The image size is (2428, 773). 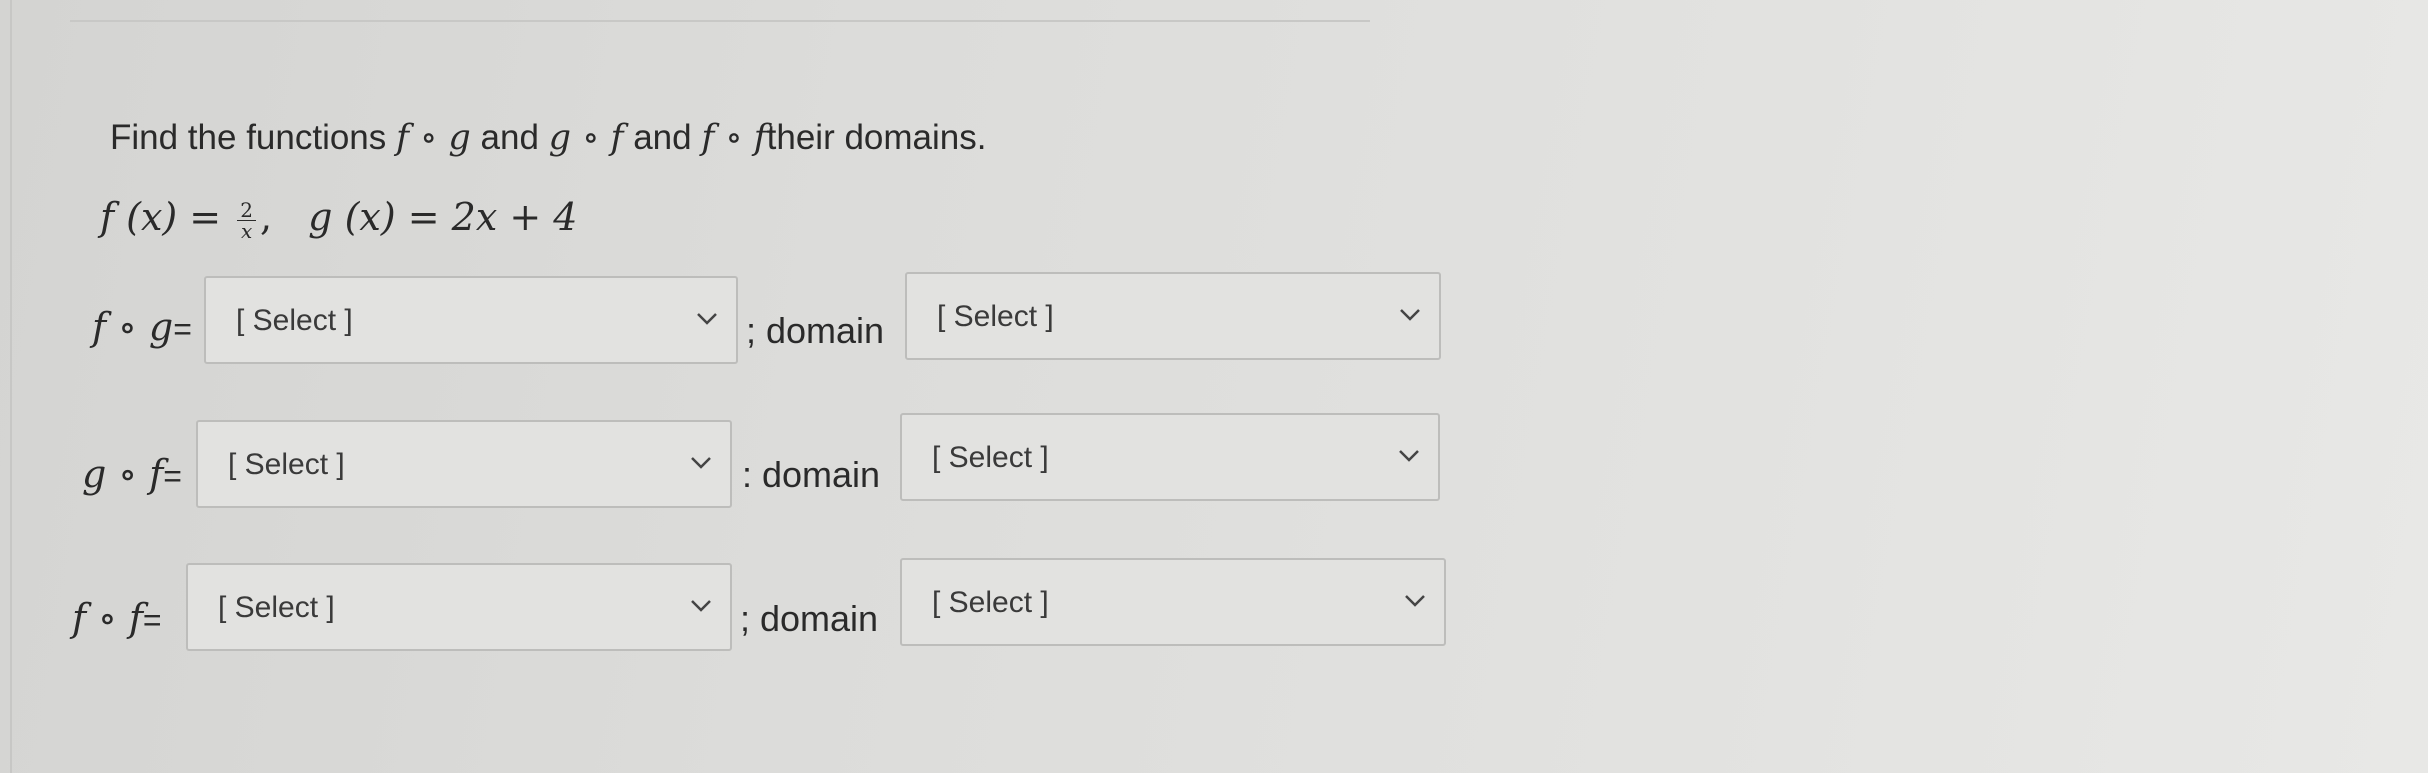 I want to click on formula-comma: ,, so click(x=266, y=217).